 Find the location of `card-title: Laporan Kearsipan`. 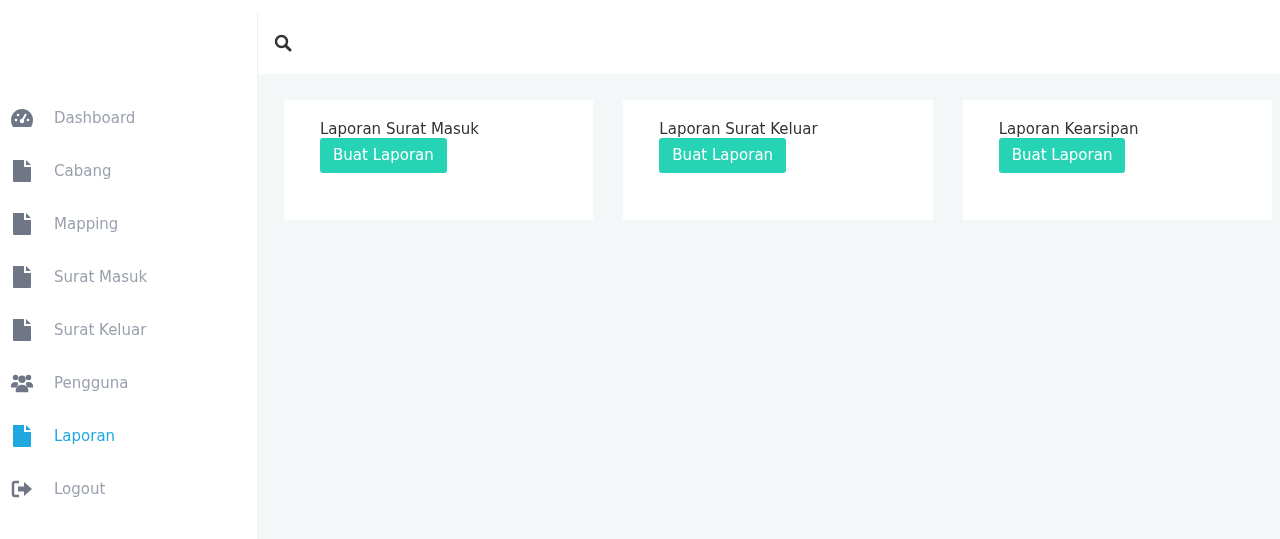

card-title: Laporan Kearsipan is located at coordinates (1068, 129).